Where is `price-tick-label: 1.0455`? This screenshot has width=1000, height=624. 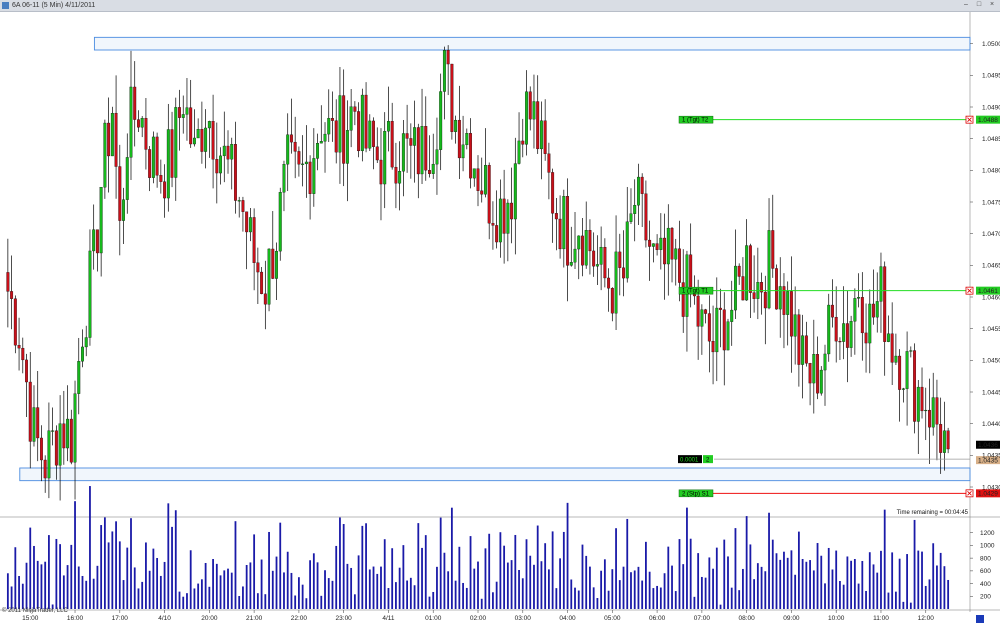 price-tick-label: 1.0455 is located at coordinates (991, 329).